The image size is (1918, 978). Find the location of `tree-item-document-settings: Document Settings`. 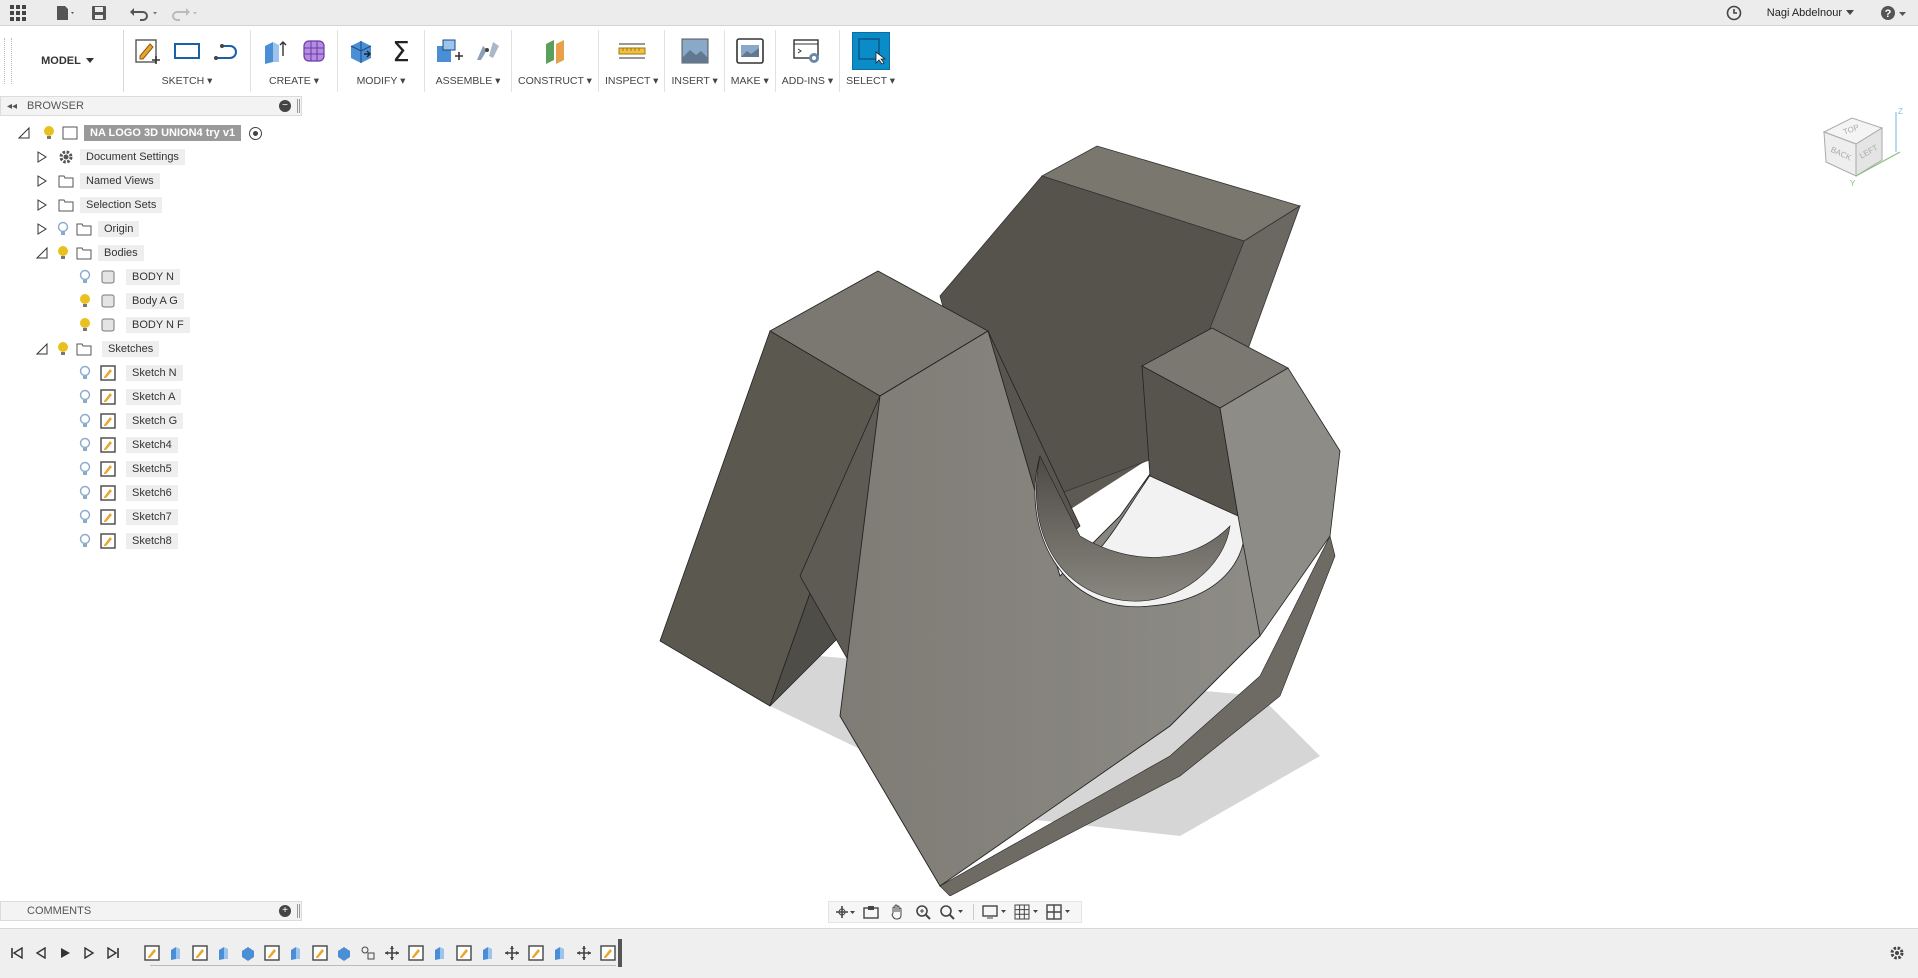

tree-item-document-settings: Document Settings is located at coordinates (110, 157).